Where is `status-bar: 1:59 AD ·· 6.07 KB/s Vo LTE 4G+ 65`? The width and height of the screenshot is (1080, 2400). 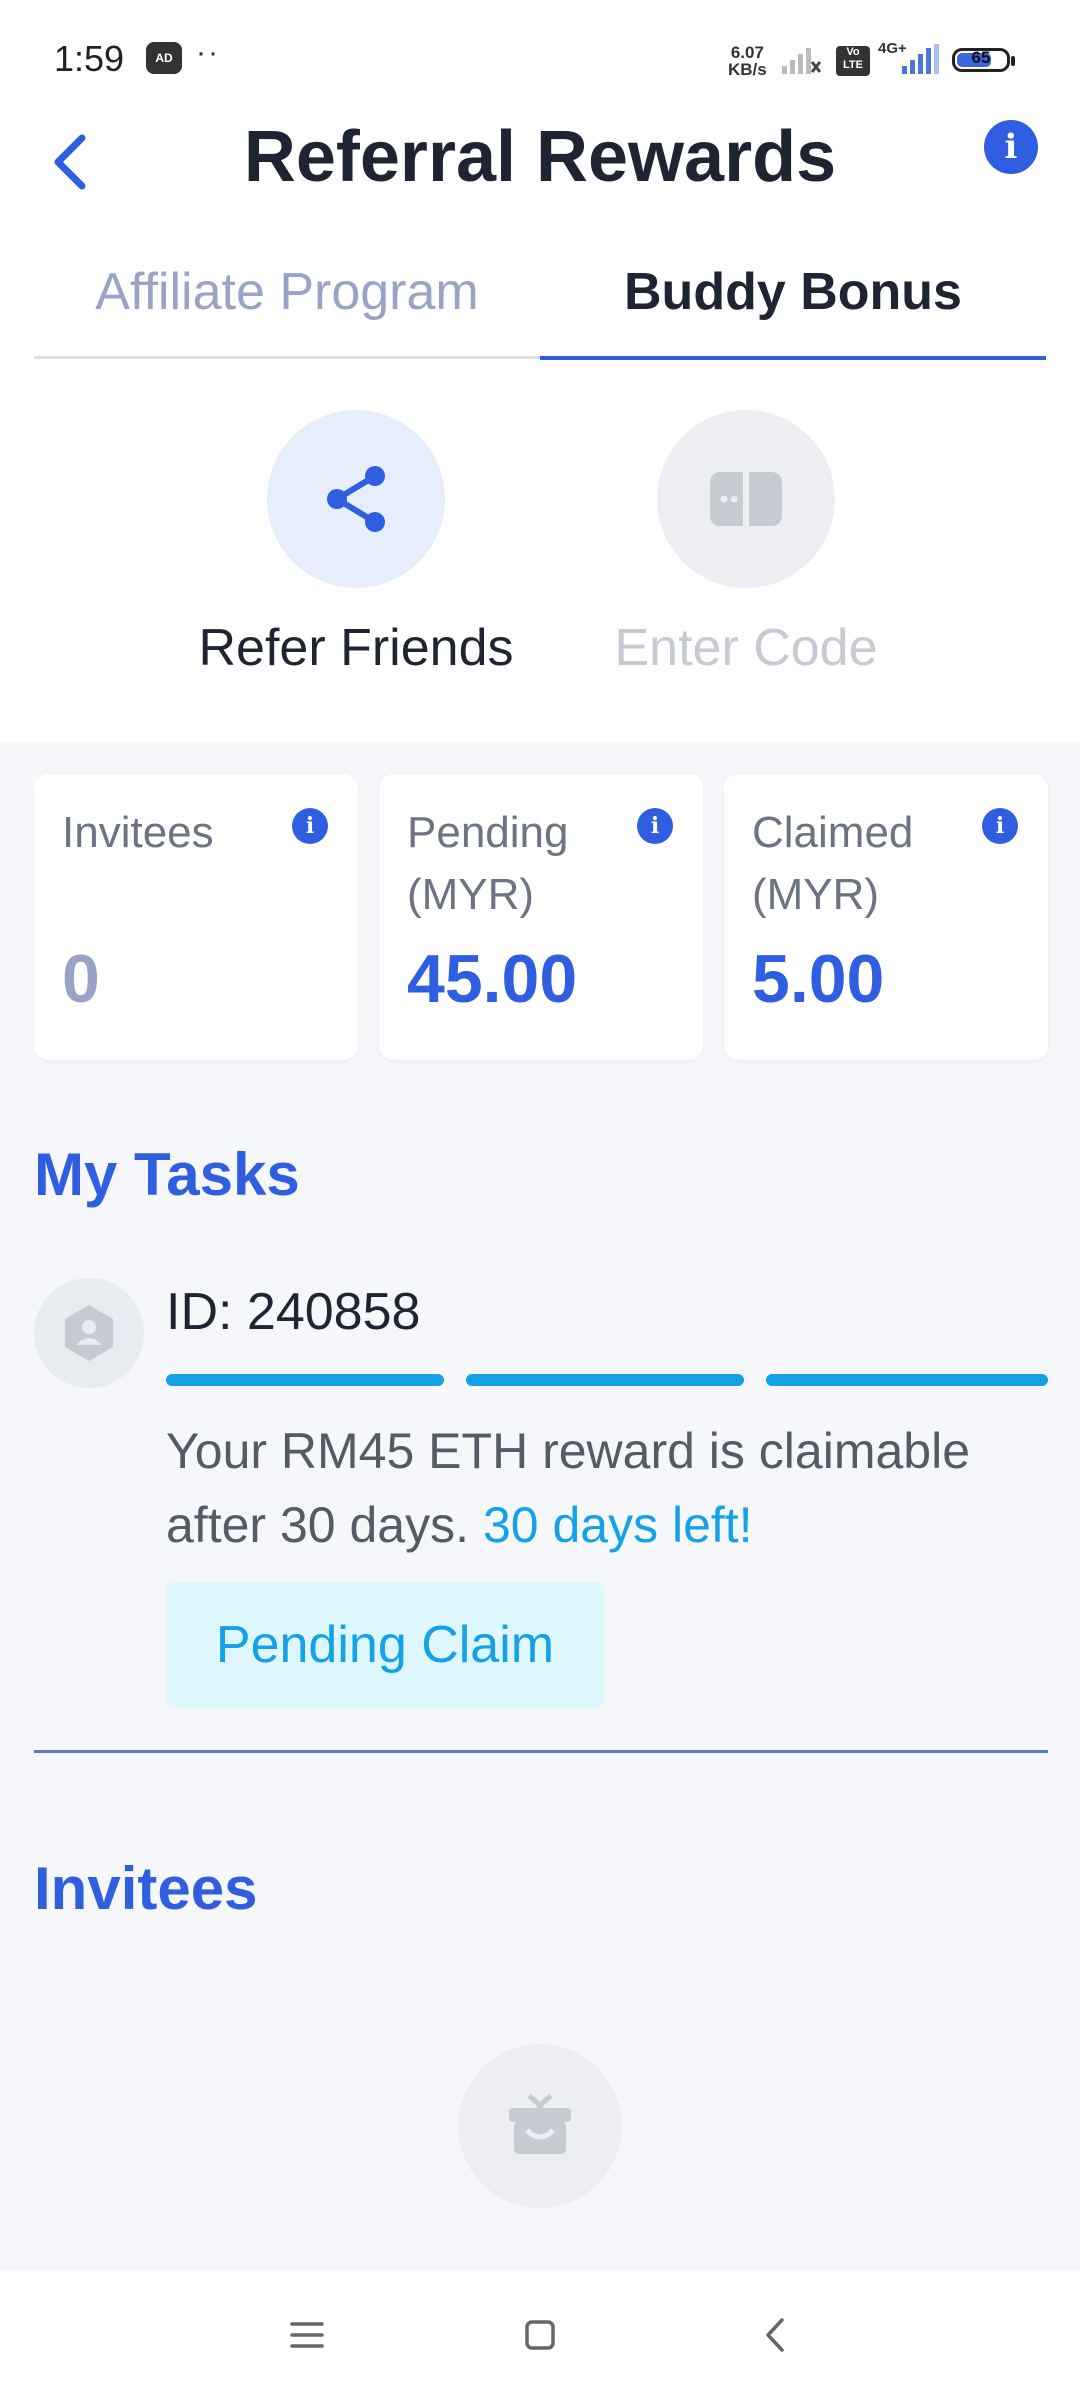
status-bar: 1:59 AD ·· 6.07 KB/s Vo LTE 4G+ 65 is located at coordinates (540, 55).